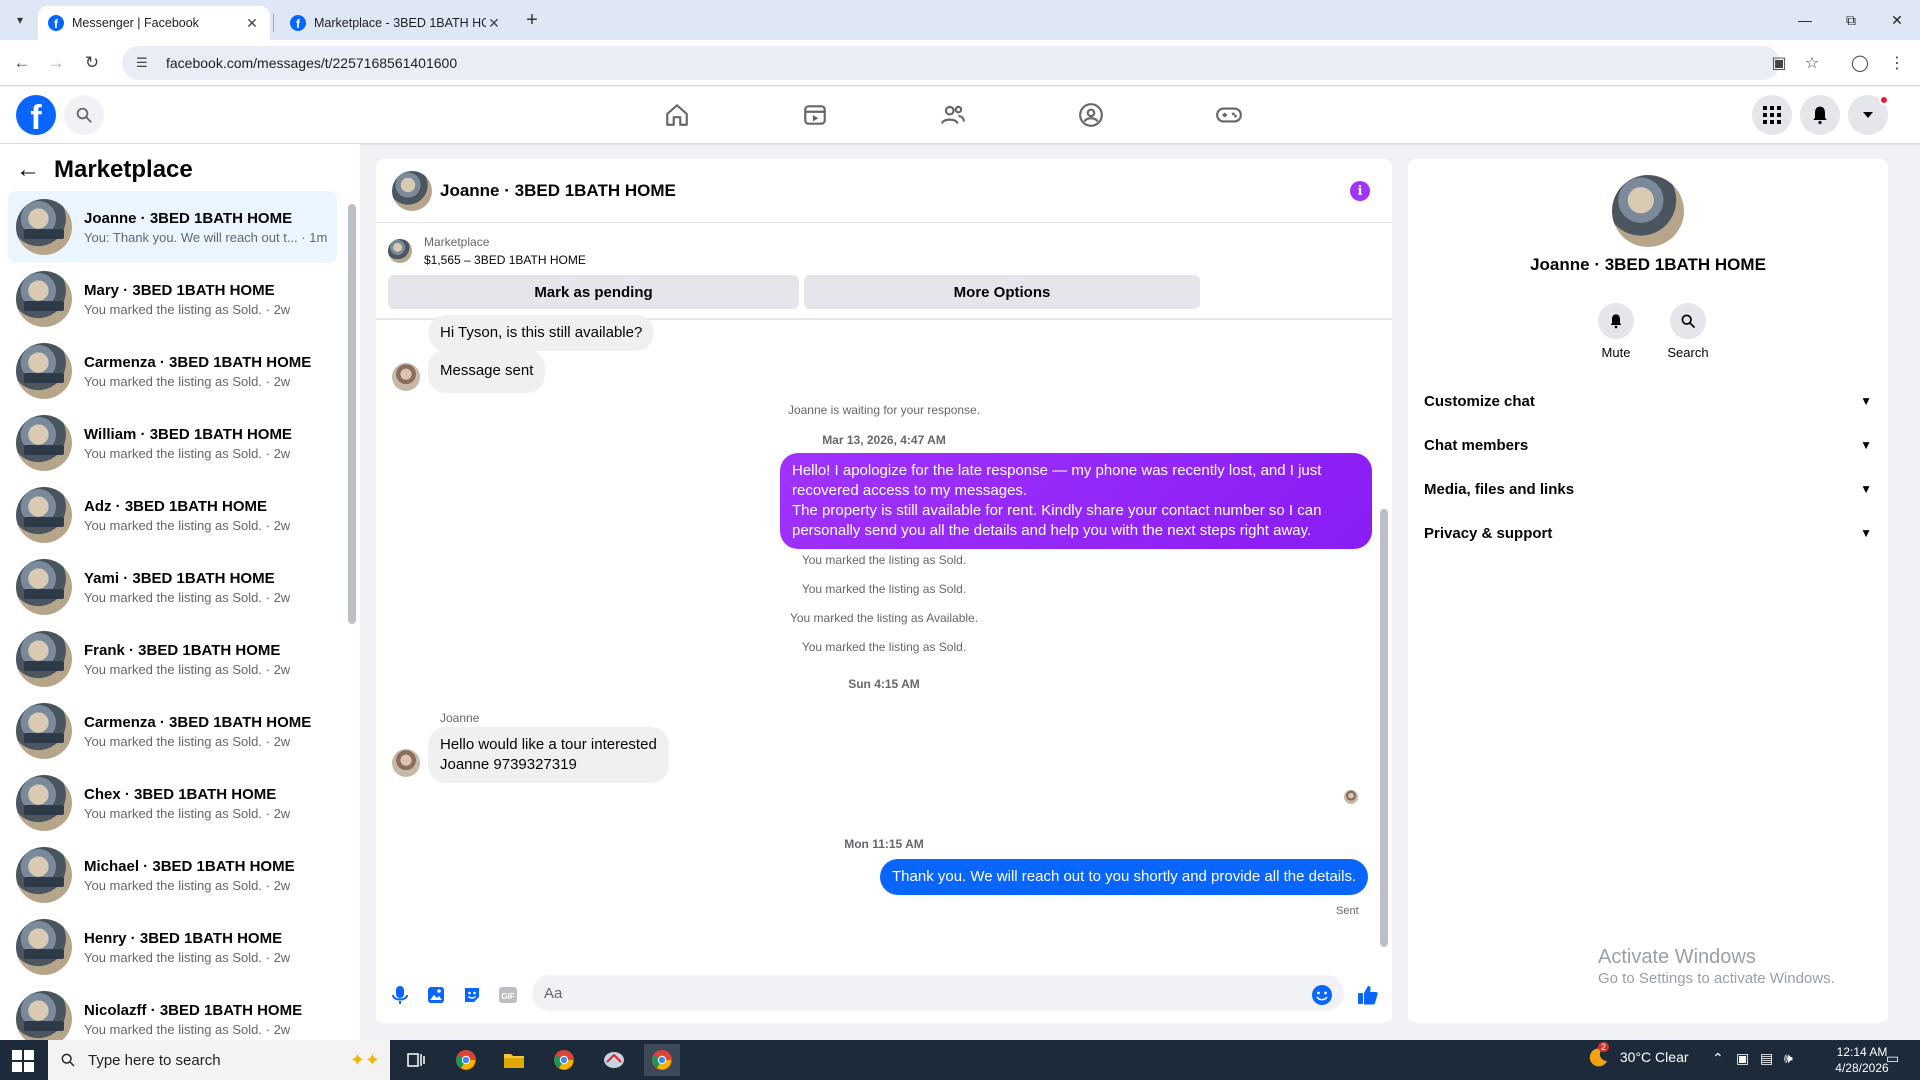 The image size is (1920, 1080). What do you see at coordinates (352, 414) in the screenshot?
I see `sidebar-scrollbar` at bounding box center [352, 414].